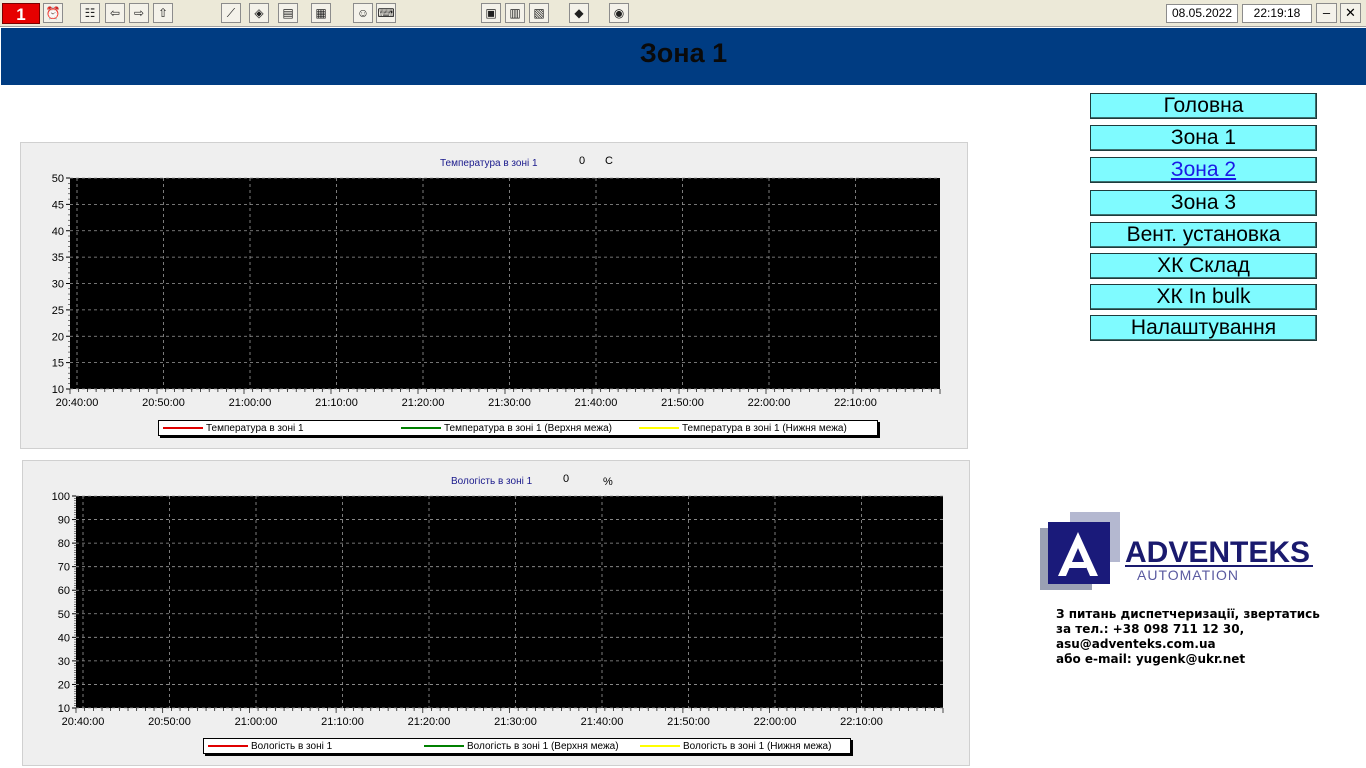  What do you see at coordinates (764, 428) in the screenshot?
I see `legend-label: Температура в зоні 1 (Нижня межа)` at bounding box center [764, 428].